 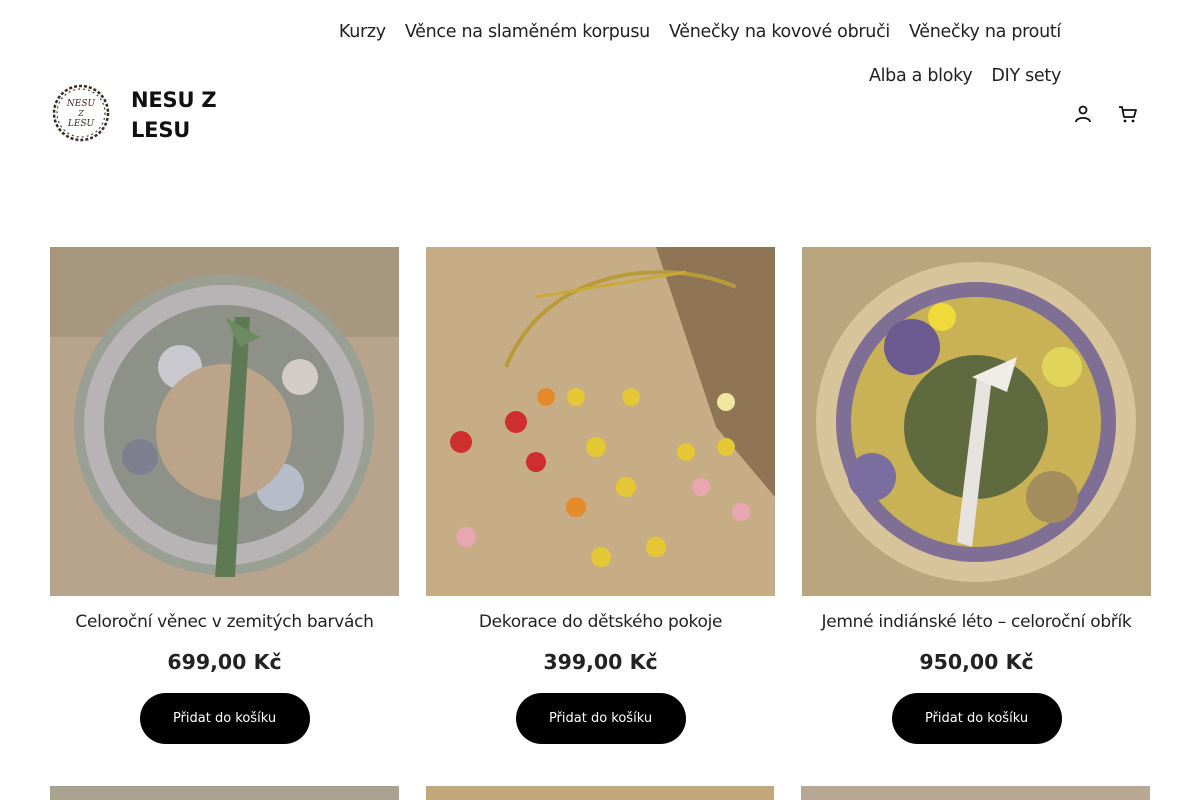 What do you see at coordinates (1128, 114) in the screenshot?
I see `cart-icon` at bounding box center [1128, 114].